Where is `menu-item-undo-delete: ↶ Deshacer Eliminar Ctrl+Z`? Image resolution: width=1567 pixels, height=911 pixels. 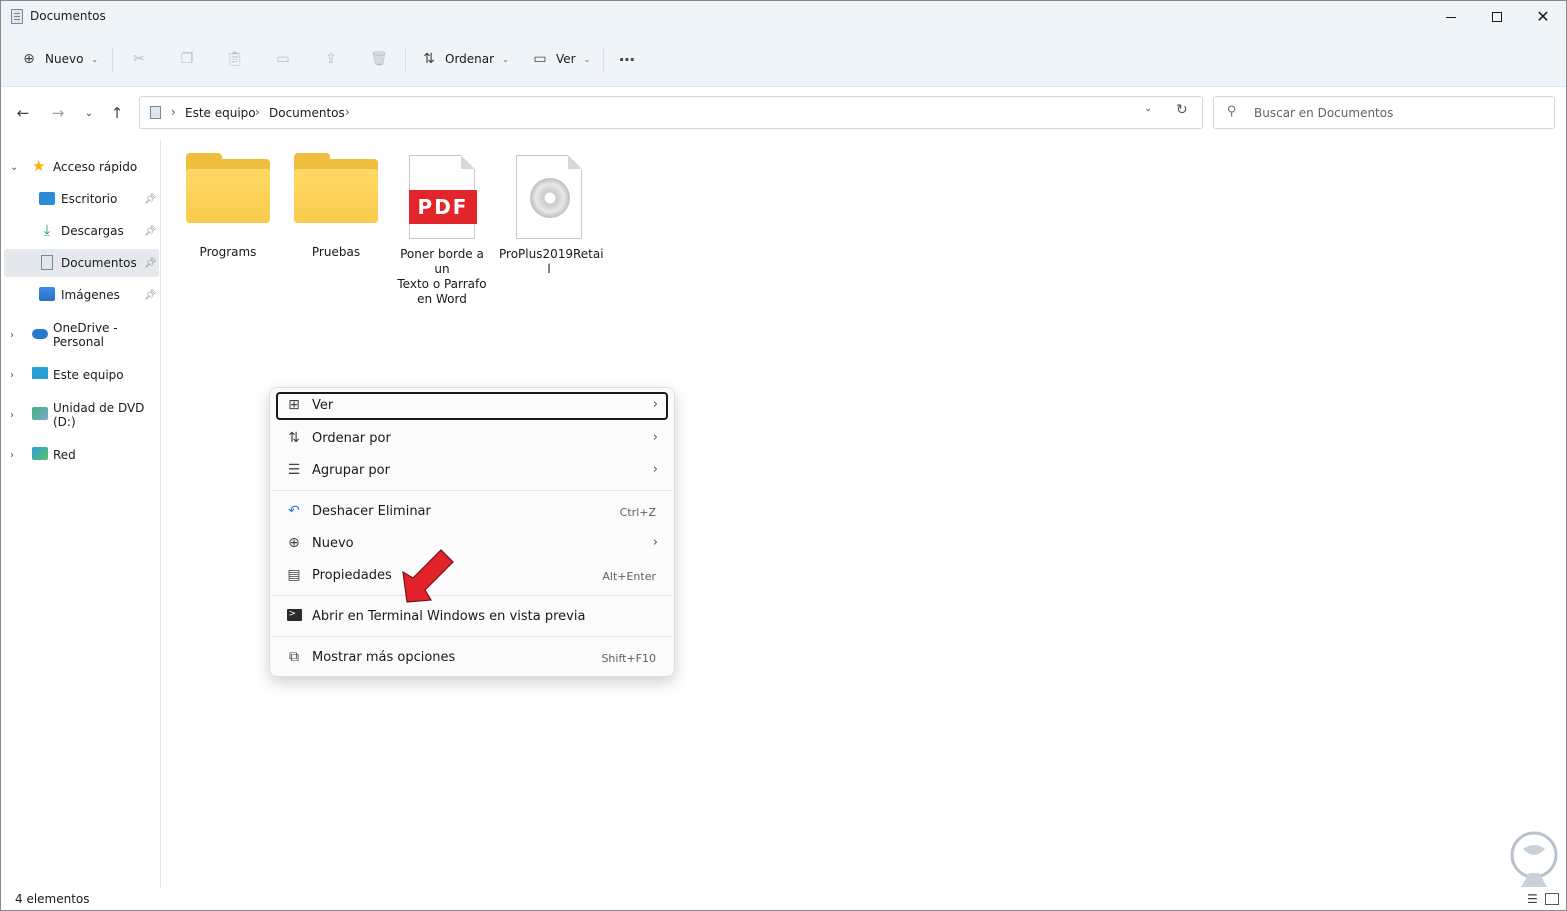
menu-item-undo-delete: ↶ Deshacer Eliminar Ctrl+Z is located at coordinates (472, 512).